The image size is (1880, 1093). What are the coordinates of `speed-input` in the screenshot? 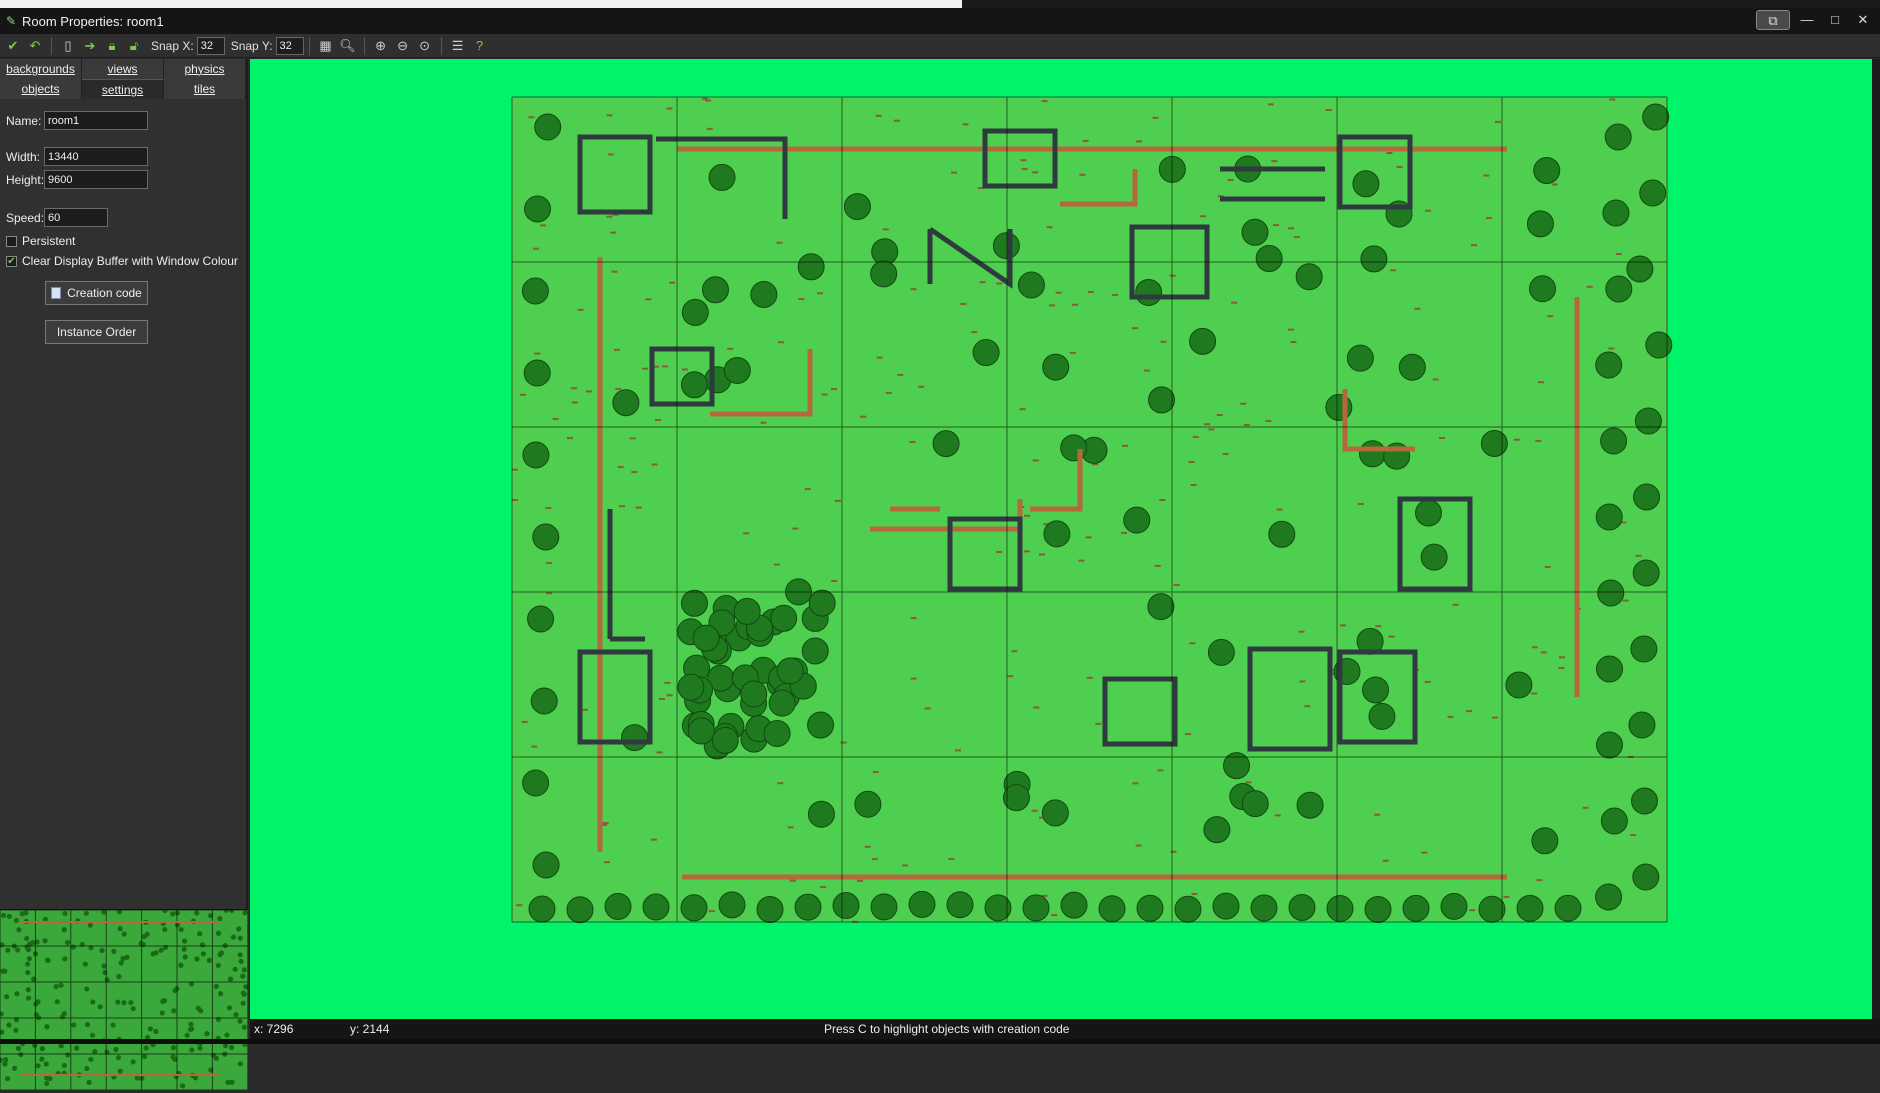 It's located at (76, 217).